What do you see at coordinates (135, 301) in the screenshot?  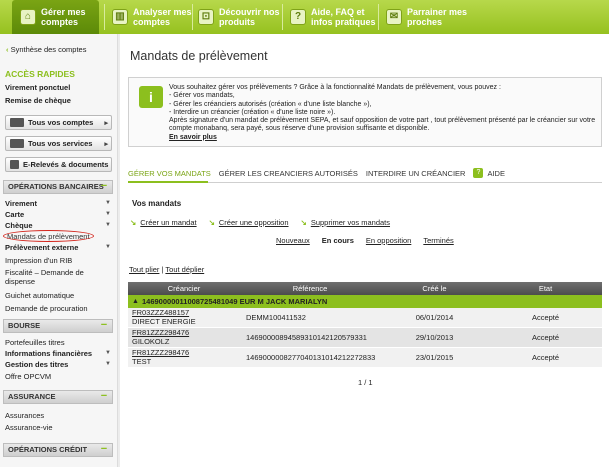 I see `collapse-triangle-icon: ▲` at bounding box center [135, 301].